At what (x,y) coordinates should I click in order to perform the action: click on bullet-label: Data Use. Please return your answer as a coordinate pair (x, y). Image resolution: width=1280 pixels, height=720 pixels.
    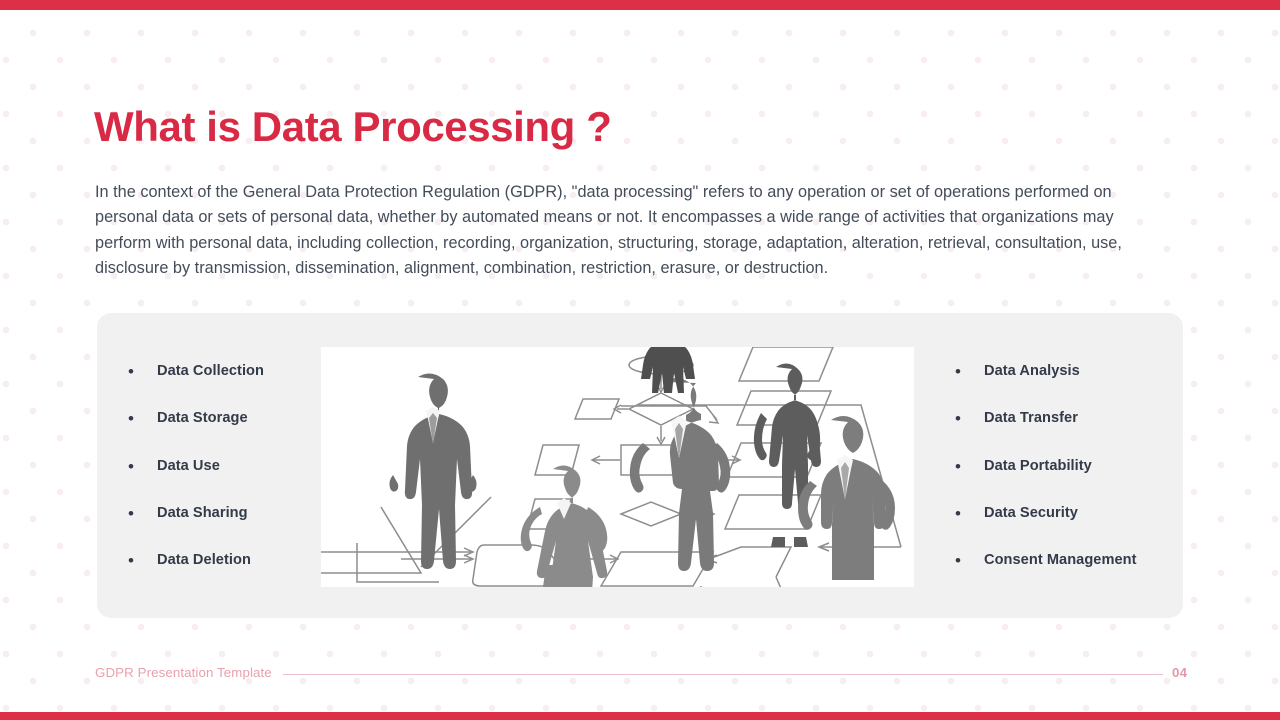
    Looking at the image, I should click on (188, 465).